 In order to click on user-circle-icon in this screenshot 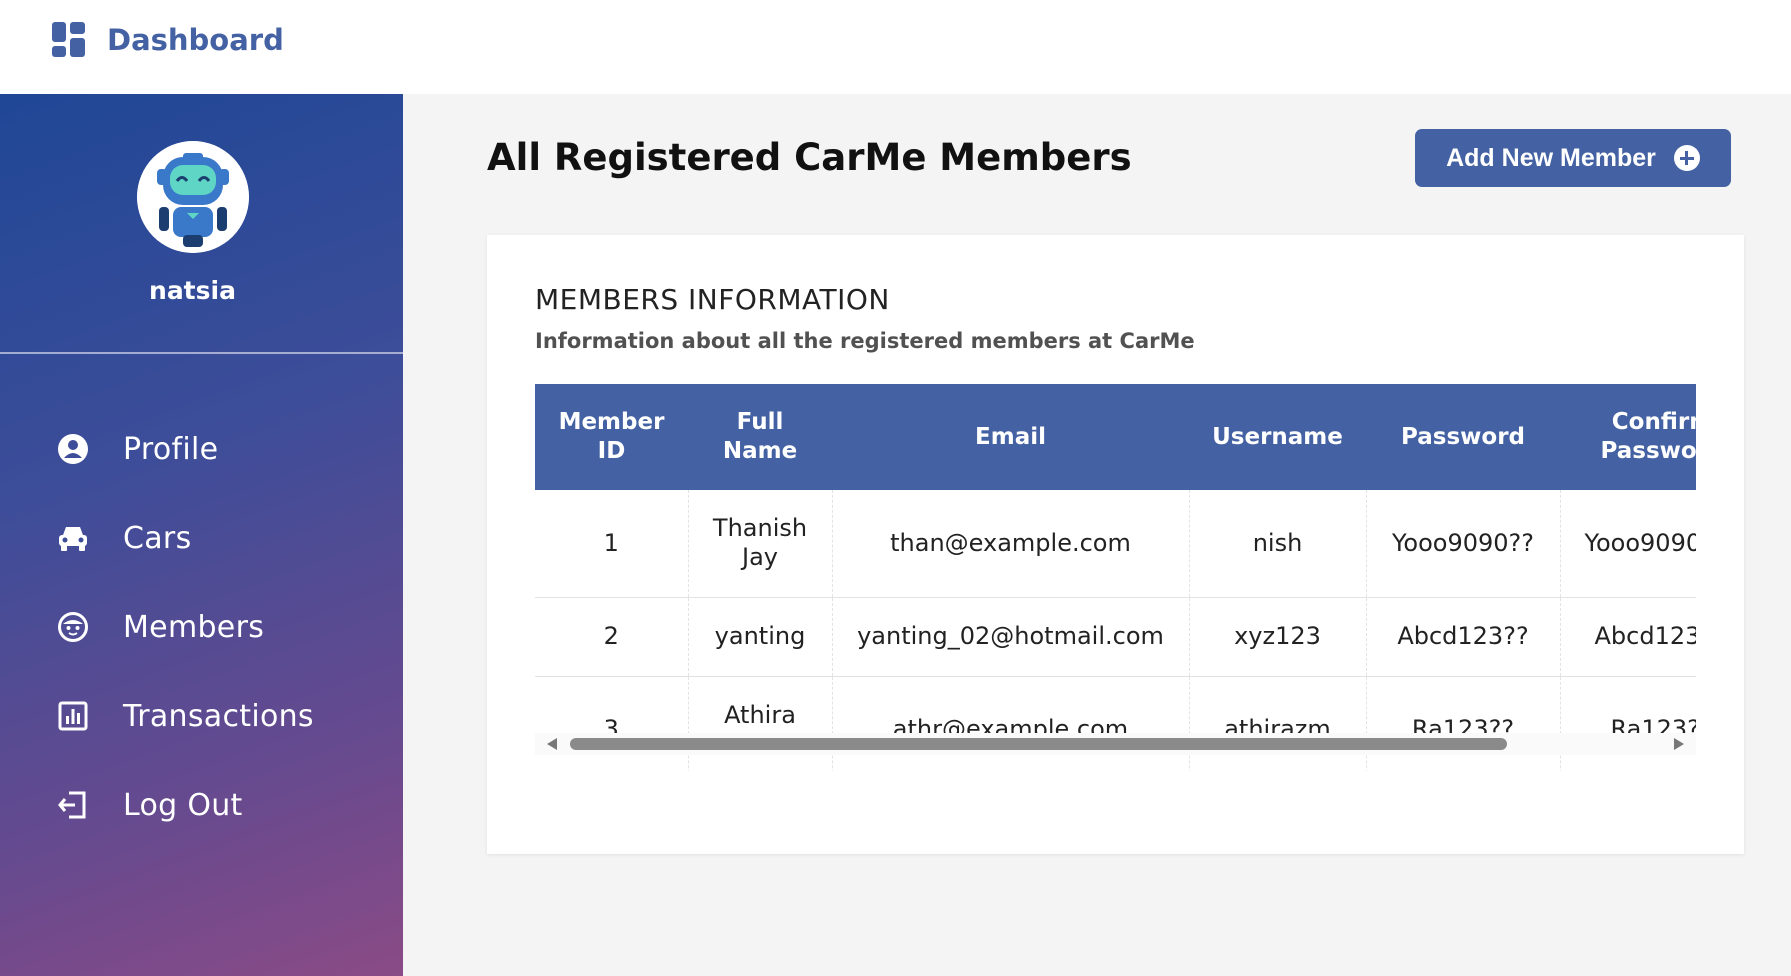, I will do `click(73, 449)`.